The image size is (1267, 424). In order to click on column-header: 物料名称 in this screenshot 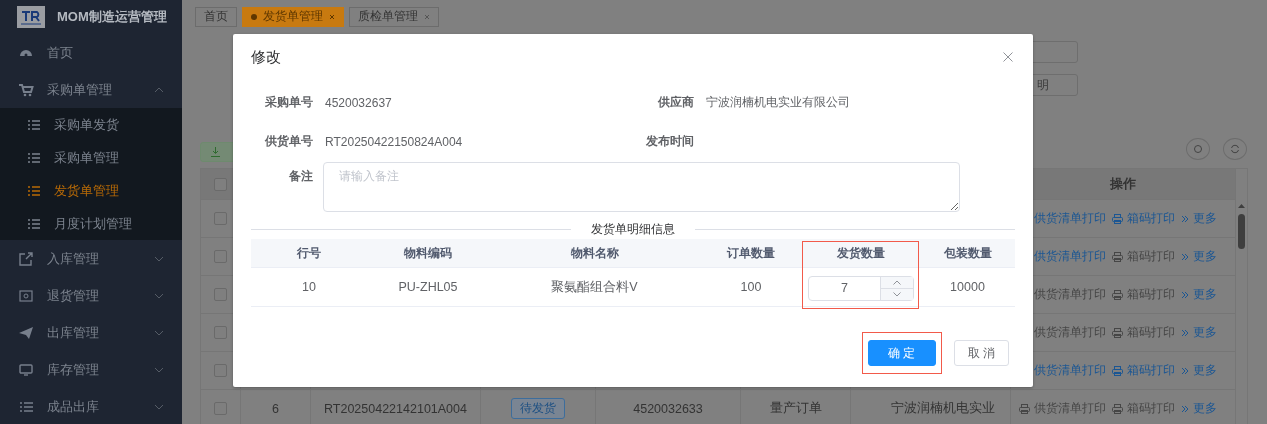, I will do `click(594, 253)`.